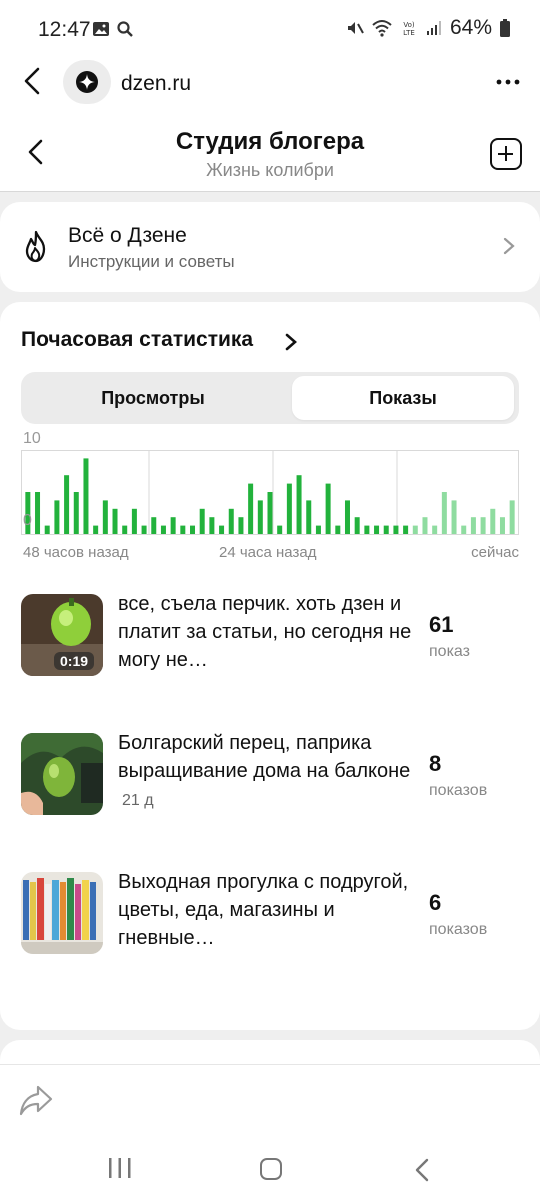 This screenshot has width=540, height=1200. What do you see at coordinates (270, 398) in the screenshot?
I see `metric-segmented-control: Просмотры Показы` at bounding box center [270, 398].